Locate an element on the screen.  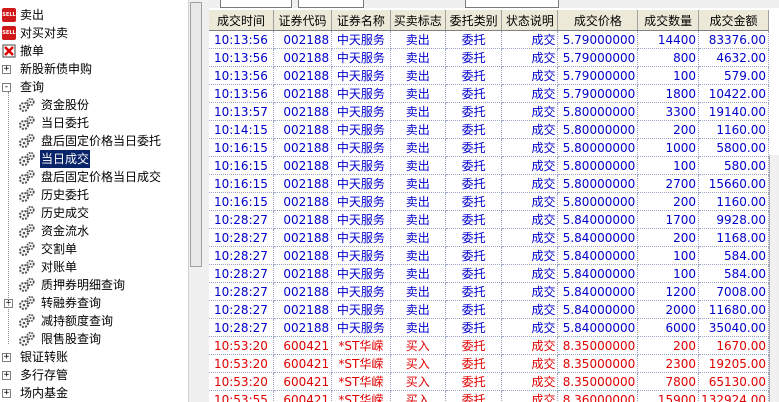
tree-item-after-hours-orders: 盘后固定价格当日委托 is located at coordinates (94, 141).